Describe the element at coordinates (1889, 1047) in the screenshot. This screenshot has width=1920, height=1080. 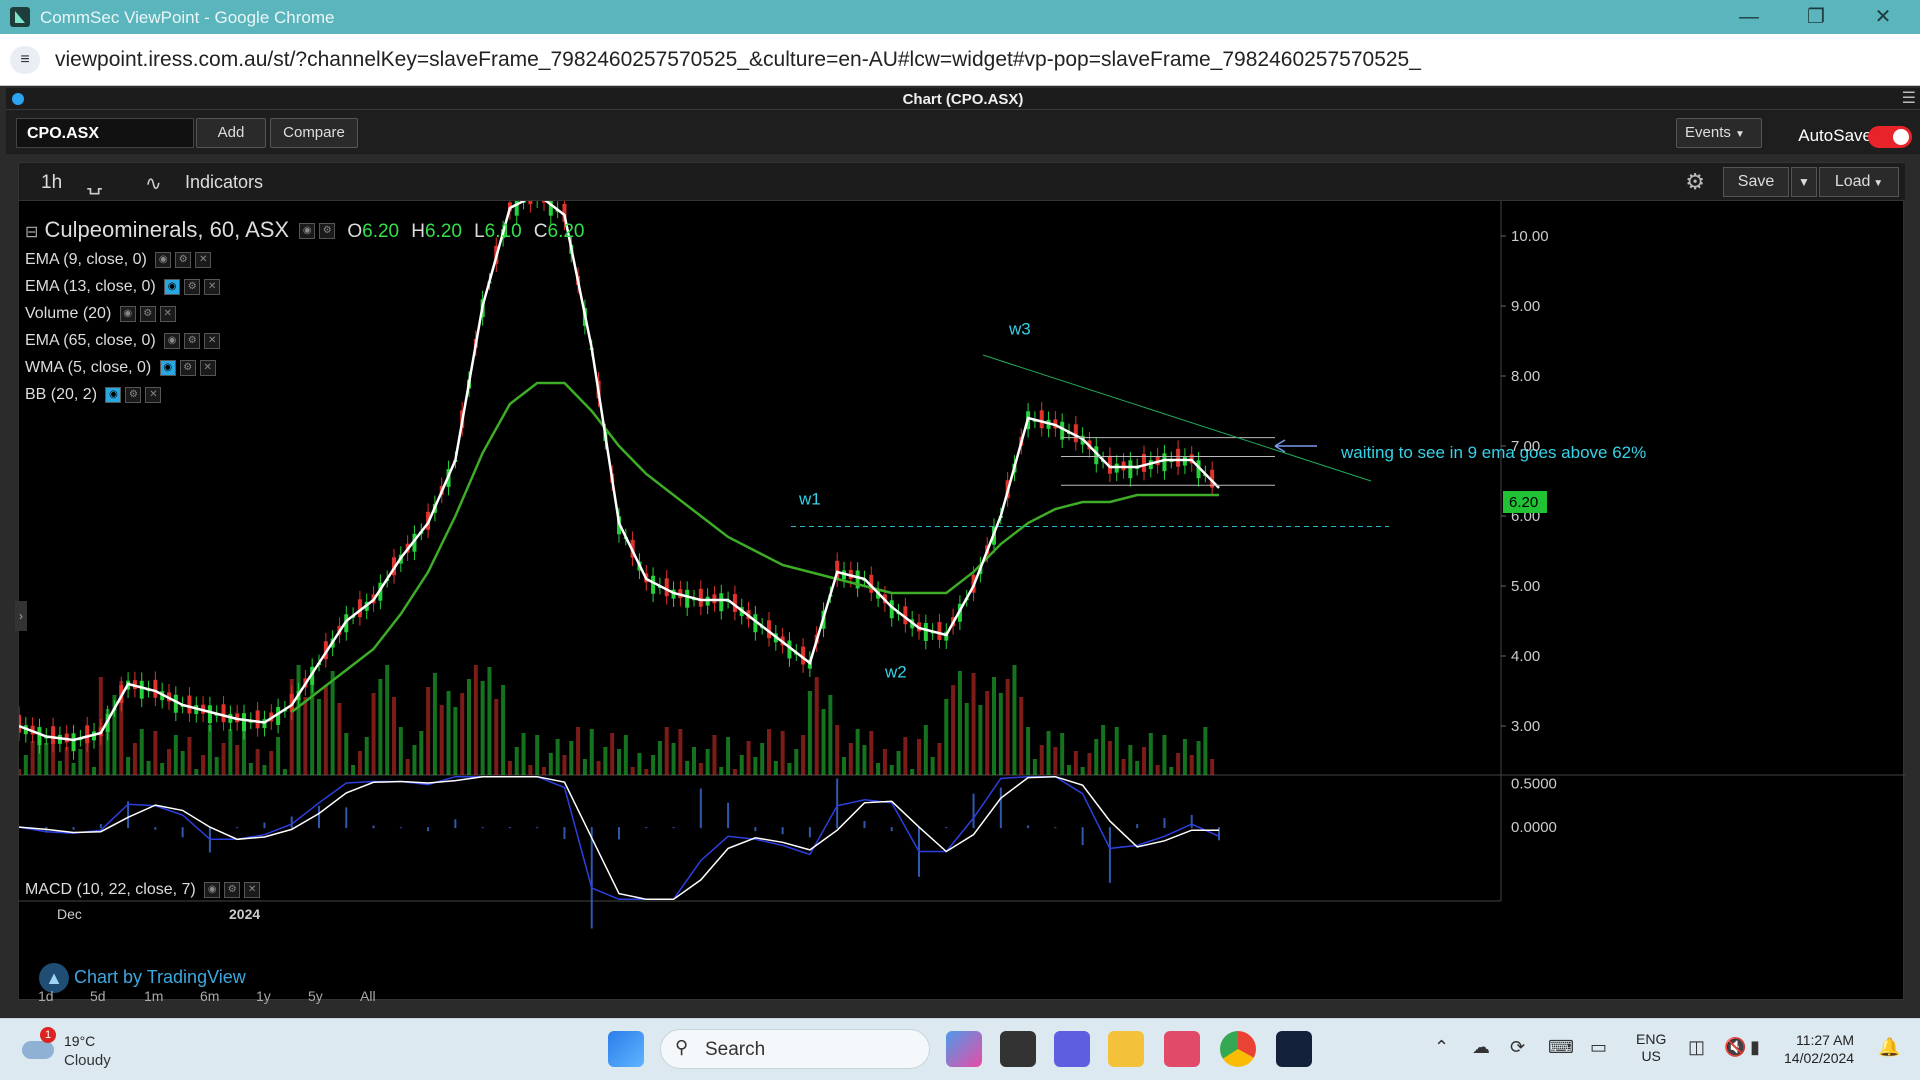
I see `notification-bell-icon: 🔔` at that location.